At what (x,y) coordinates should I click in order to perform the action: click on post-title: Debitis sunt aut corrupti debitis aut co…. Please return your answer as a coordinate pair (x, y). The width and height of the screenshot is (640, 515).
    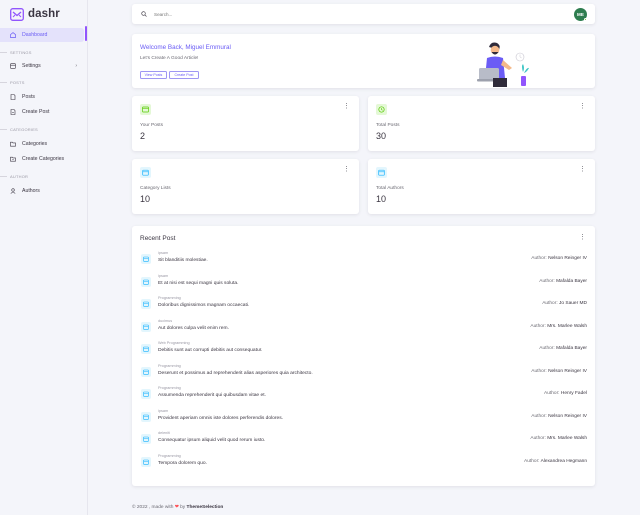
    Looking at the image, I should click on (210, 350).